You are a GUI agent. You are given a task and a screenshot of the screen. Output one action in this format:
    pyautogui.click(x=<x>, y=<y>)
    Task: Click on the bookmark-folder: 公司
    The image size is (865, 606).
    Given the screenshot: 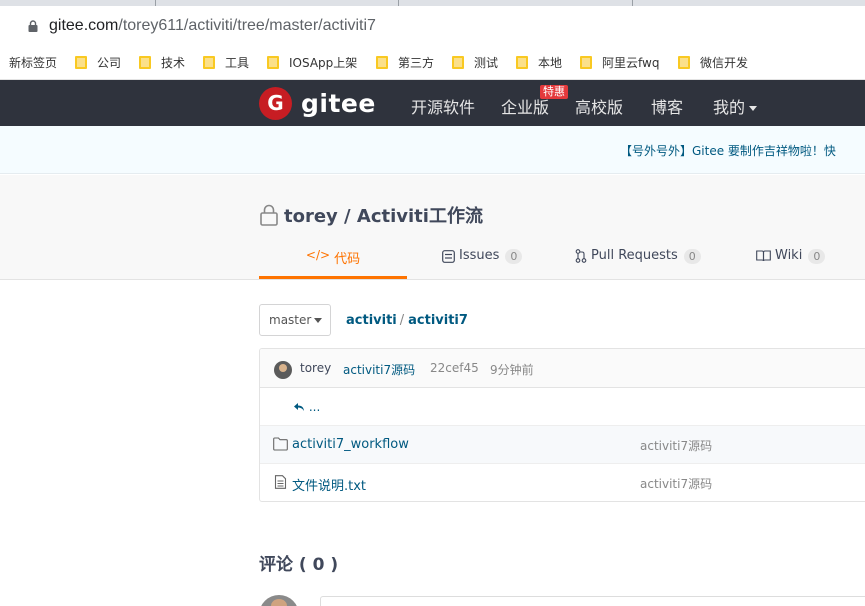 What is the action you would take?
    pyautogui.click(x=98, y=62)
    